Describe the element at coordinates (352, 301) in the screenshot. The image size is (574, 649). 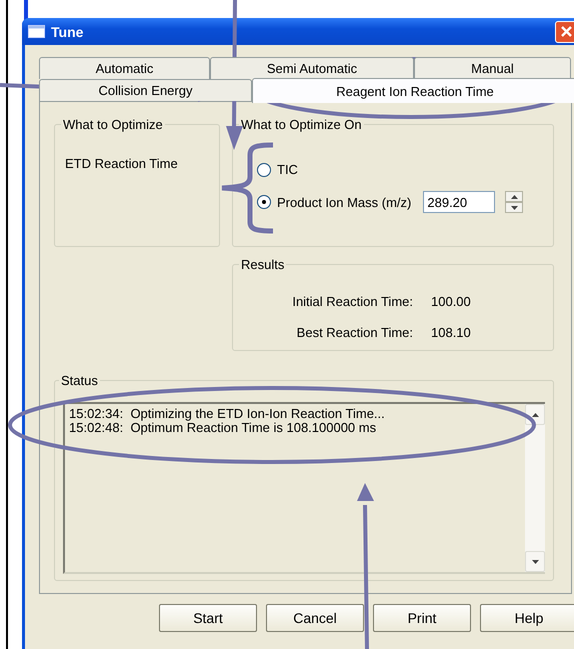
I see `result-label: Initial Reaction Time:` at that location.